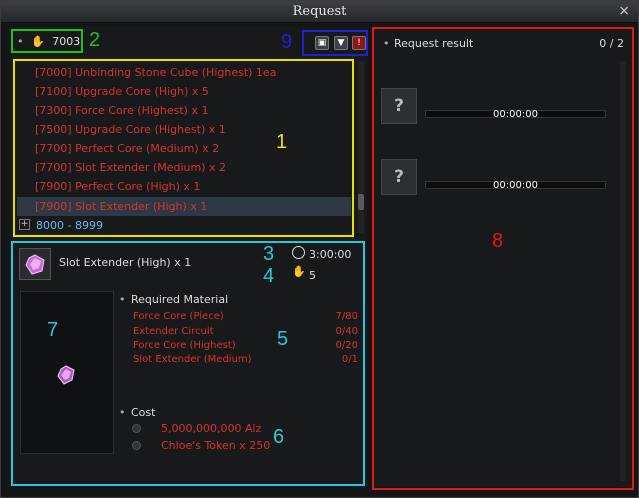 This screenshot has width=639, height=498. What do you see at coordinates (178, 316) in the screenshot?
I see `material-name: Force Core (Piece)` at bounding box center [178, 316].